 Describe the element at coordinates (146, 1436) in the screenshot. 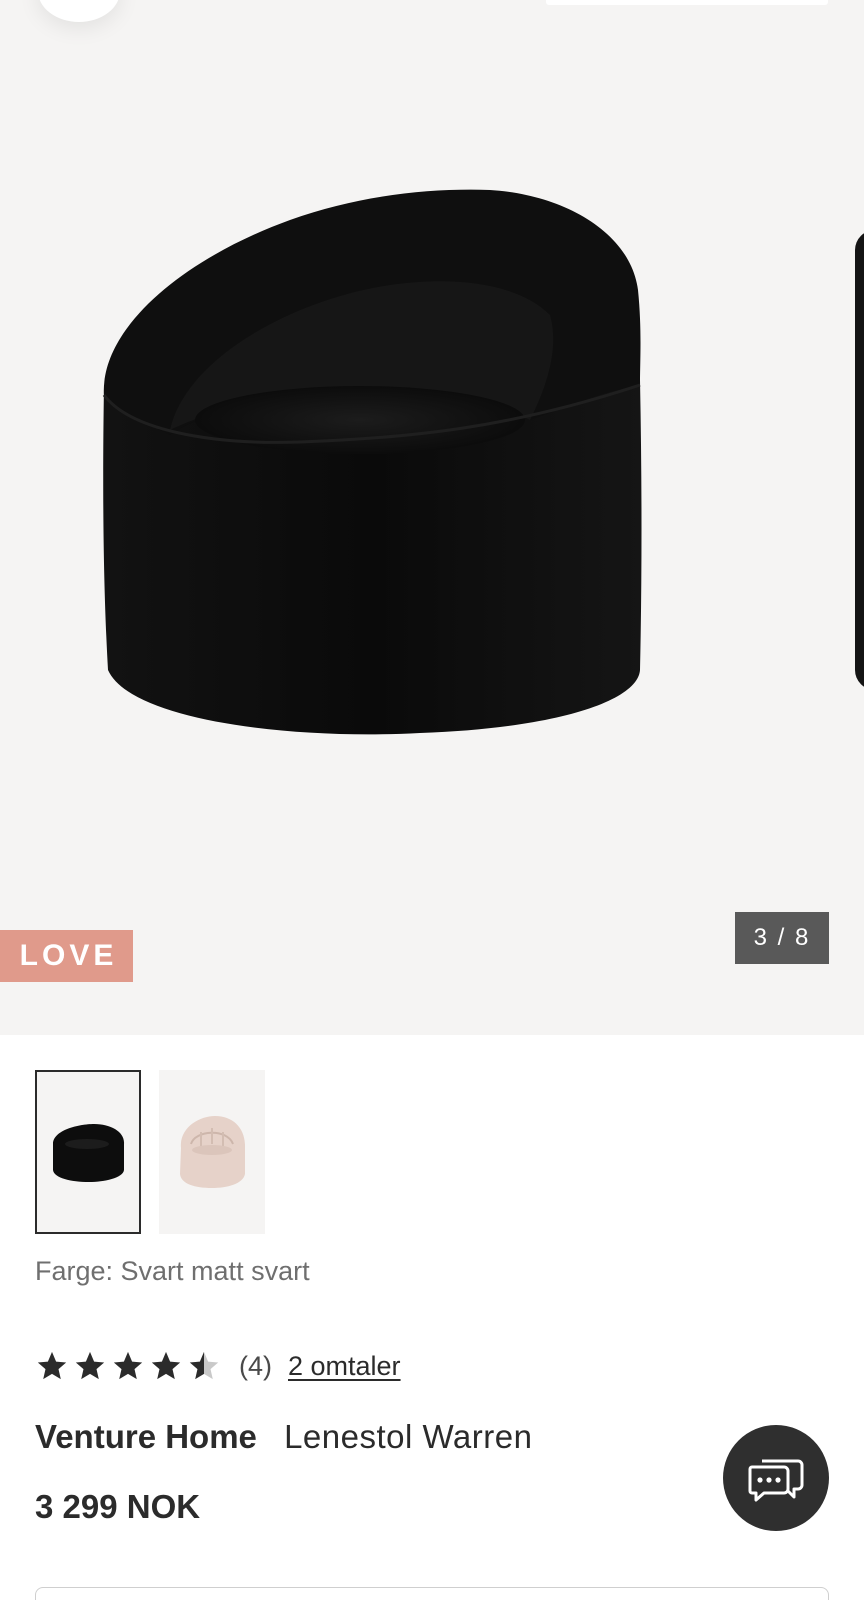

I see `brand-name: Venture Home` at that location.